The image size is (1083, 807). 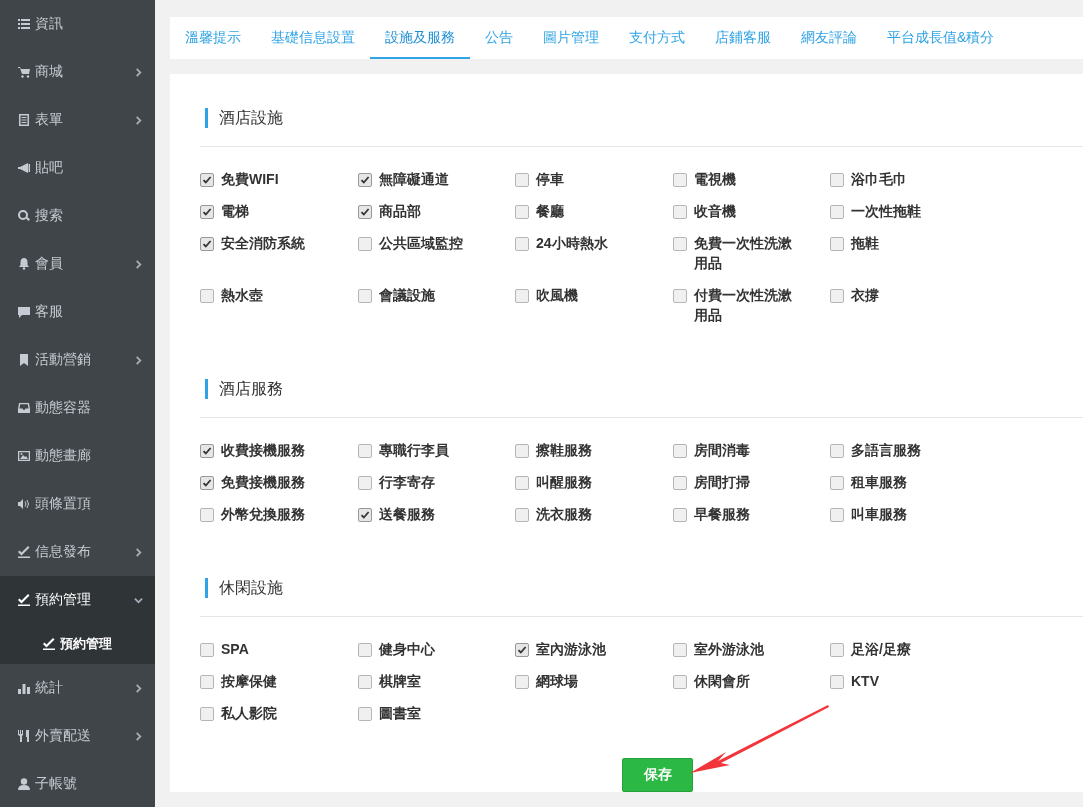 What do you see at coordinates (24, 216) in the screenshot?
I see `search-icon` at bounding box center [24, 216].